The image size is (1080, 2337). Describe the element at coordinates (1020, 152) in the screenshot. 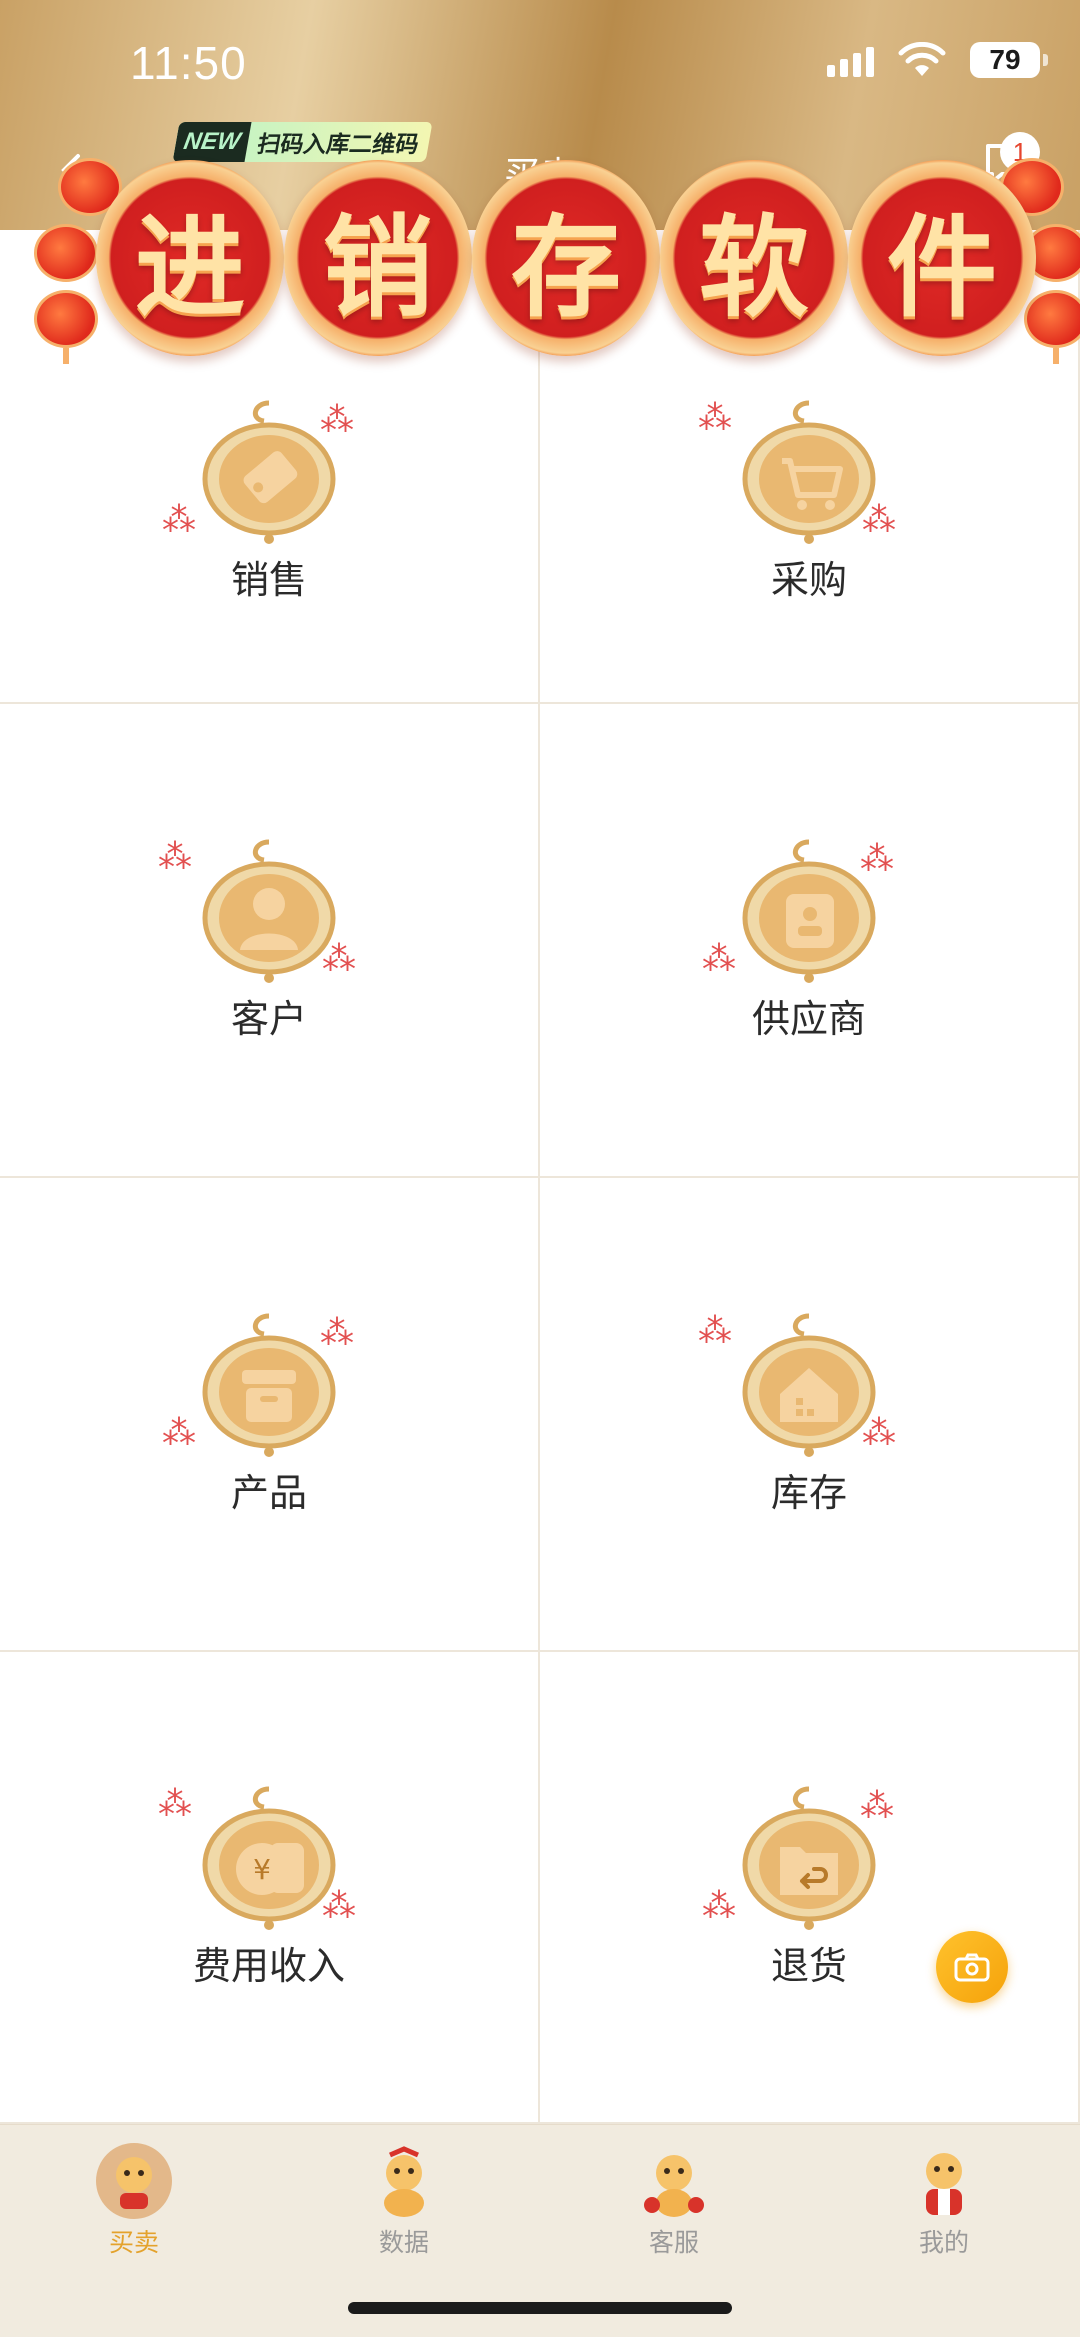

I see `message-badge: 1` at that location.